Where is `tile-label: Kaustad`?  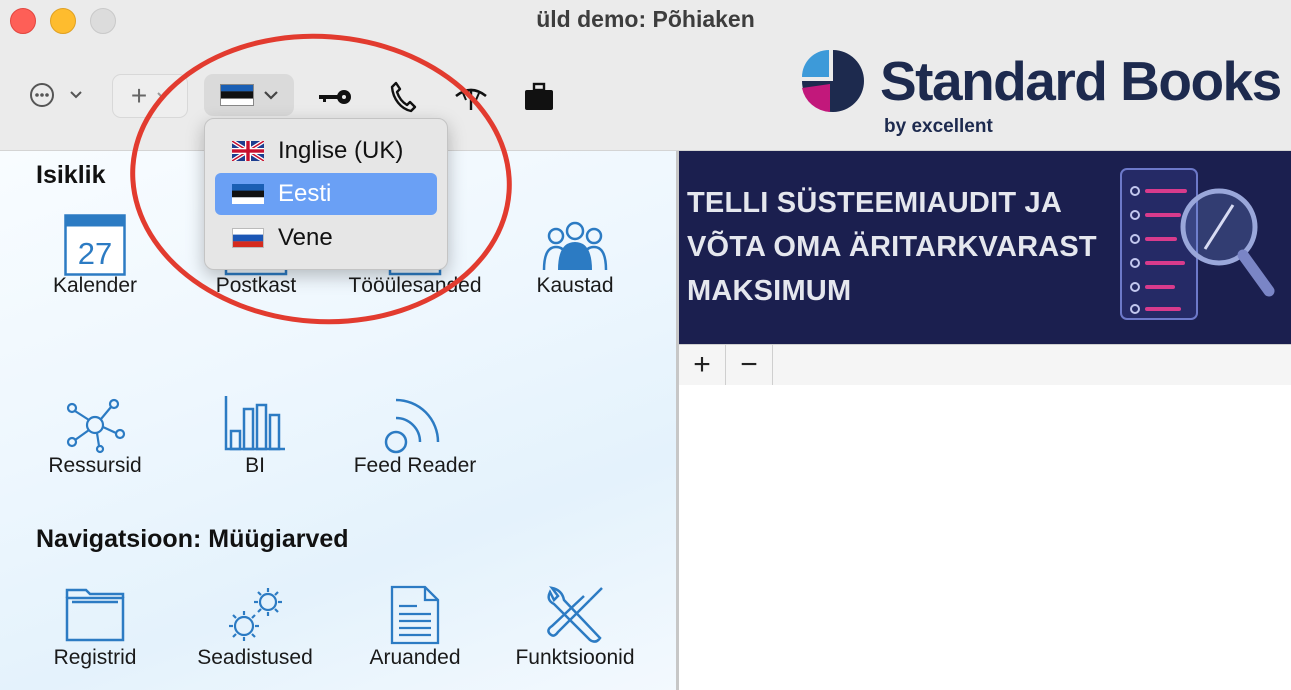 tile-label: Kaustad is located at coordinates (575, 285).